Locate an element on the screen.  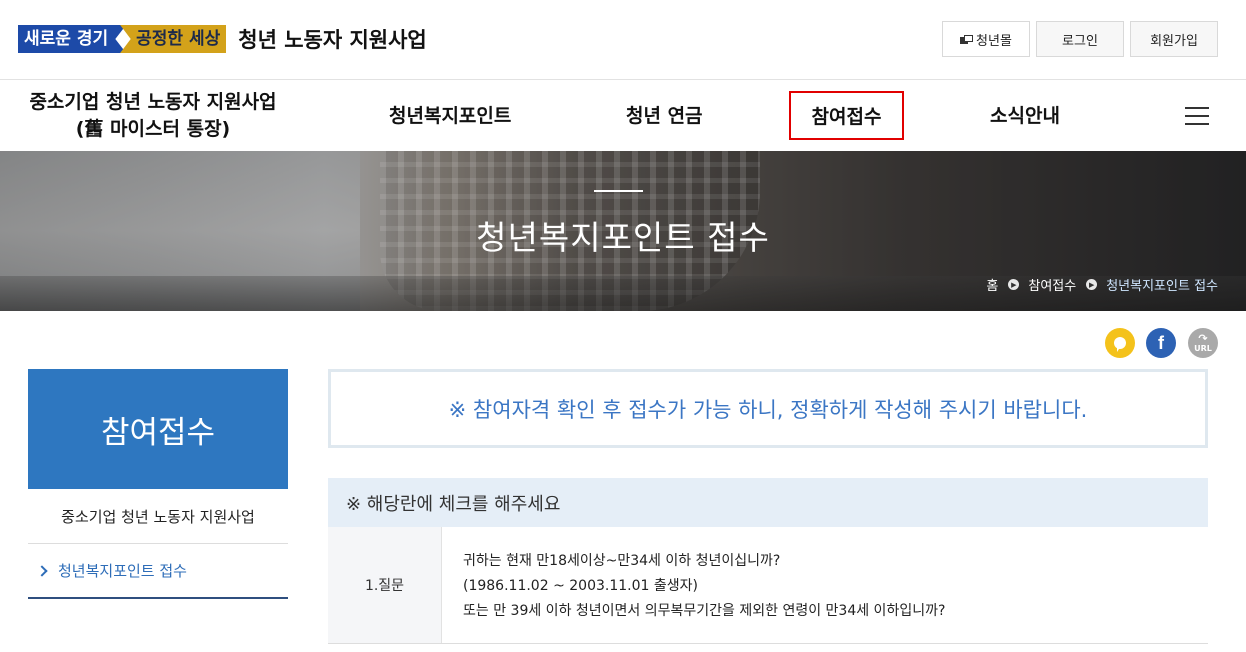
login-button: 로그인 is located at coordinates (1080, 39).